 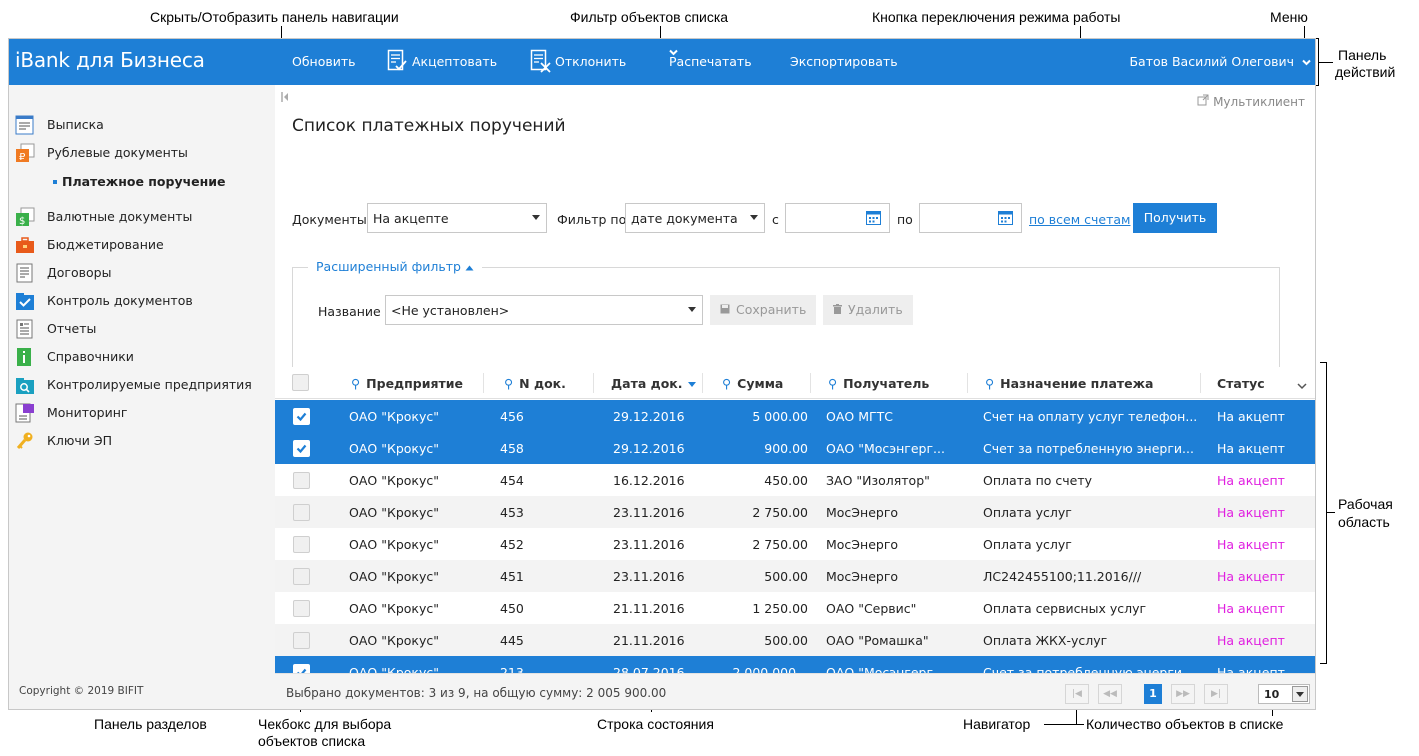 I want to click on header-company: ⚲ Предприятие, so click(x=407, y=383).